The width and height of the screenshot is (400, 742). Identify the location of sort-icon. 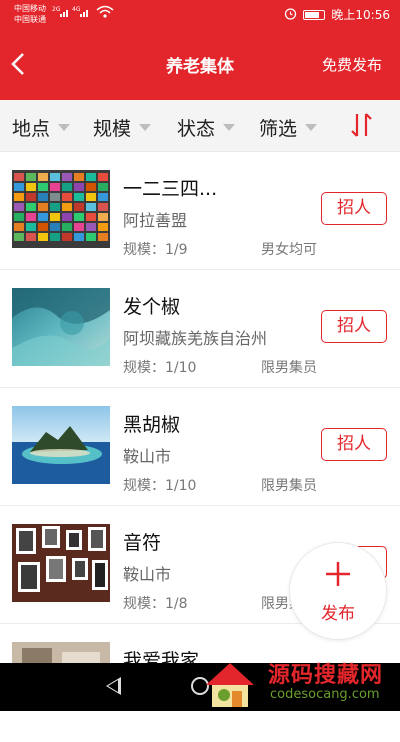
(362, 128).